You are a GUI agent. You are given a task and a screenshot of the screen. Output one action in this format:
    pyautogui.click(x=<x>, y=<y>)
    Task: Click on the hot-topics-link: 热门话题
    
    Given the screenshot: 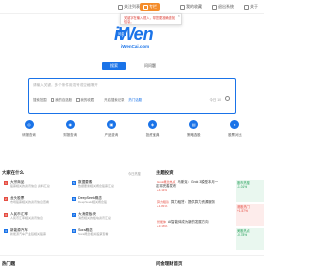 What is the action you would take?
    pyautogui.click(x=135, y=99)
    